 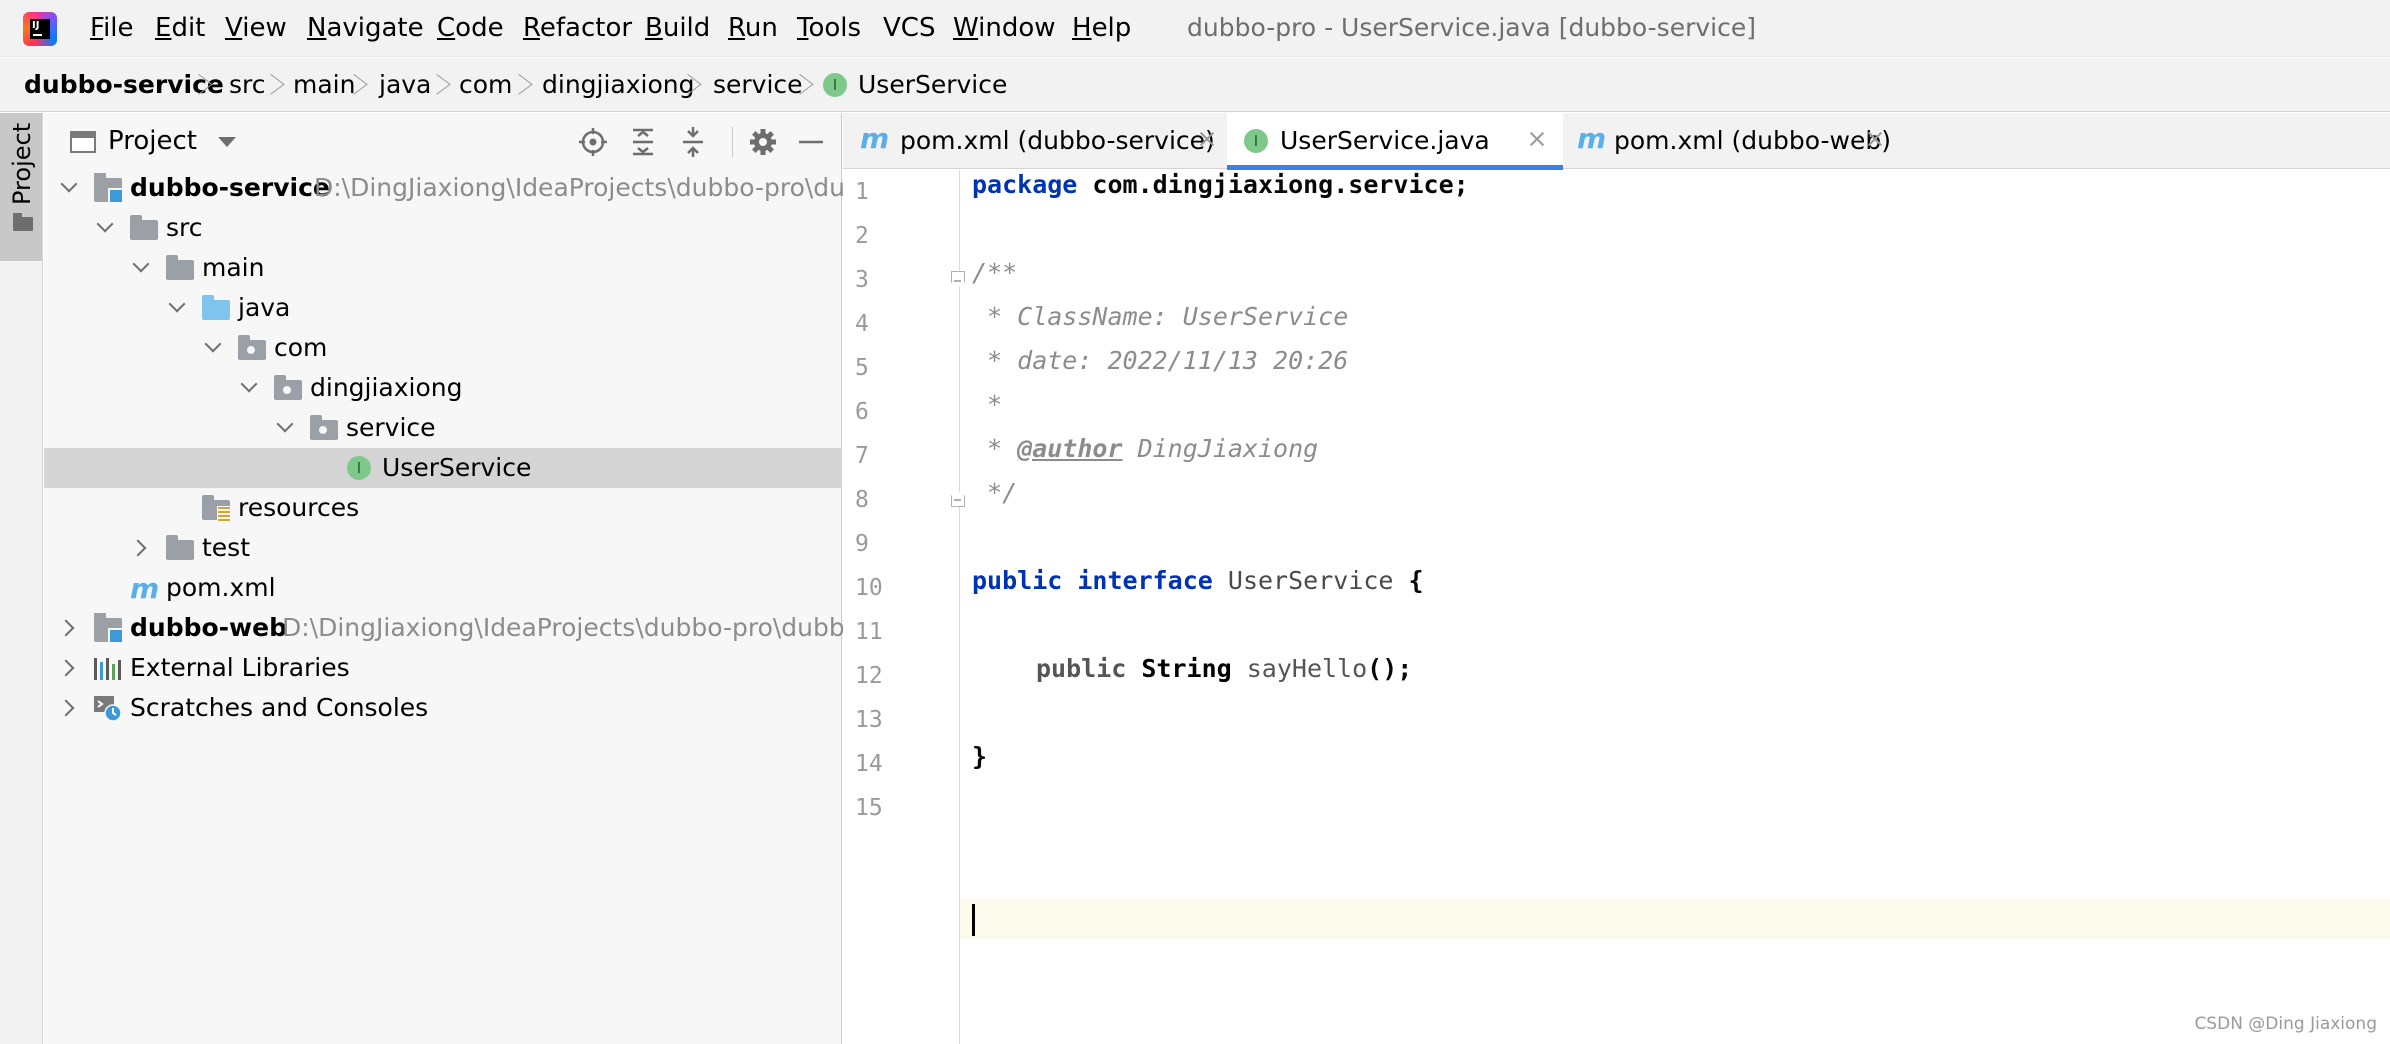 I want to click on code-line-4: * ClassName: UserService, so click(x=1160, y=316).